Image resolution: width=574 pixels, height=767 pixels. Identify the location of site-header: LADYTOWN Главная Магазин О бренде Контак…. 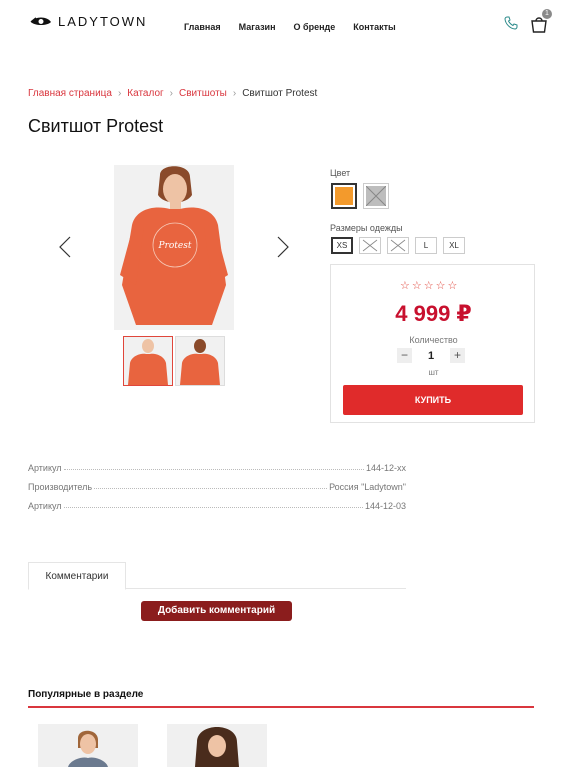
(287, 28).